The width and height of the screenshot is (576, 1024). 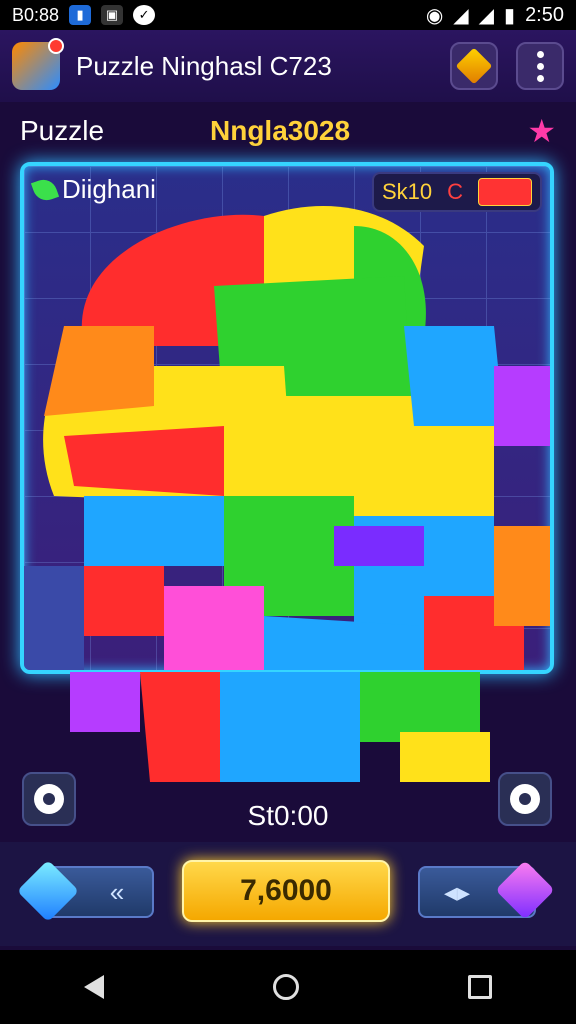 What do you see at coordinates (541, 131) in the screenshot?
I see `star-icon: ★` at bounding box center [541, 131].